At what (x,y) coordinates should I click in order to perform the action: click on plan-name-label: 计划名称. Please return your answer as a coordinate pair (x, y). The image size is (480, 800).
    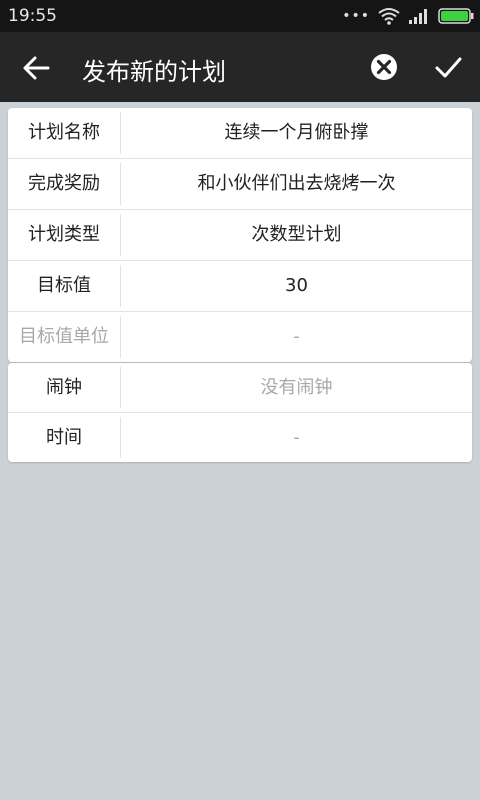
    Looking at the image, I should click on (64, 132).